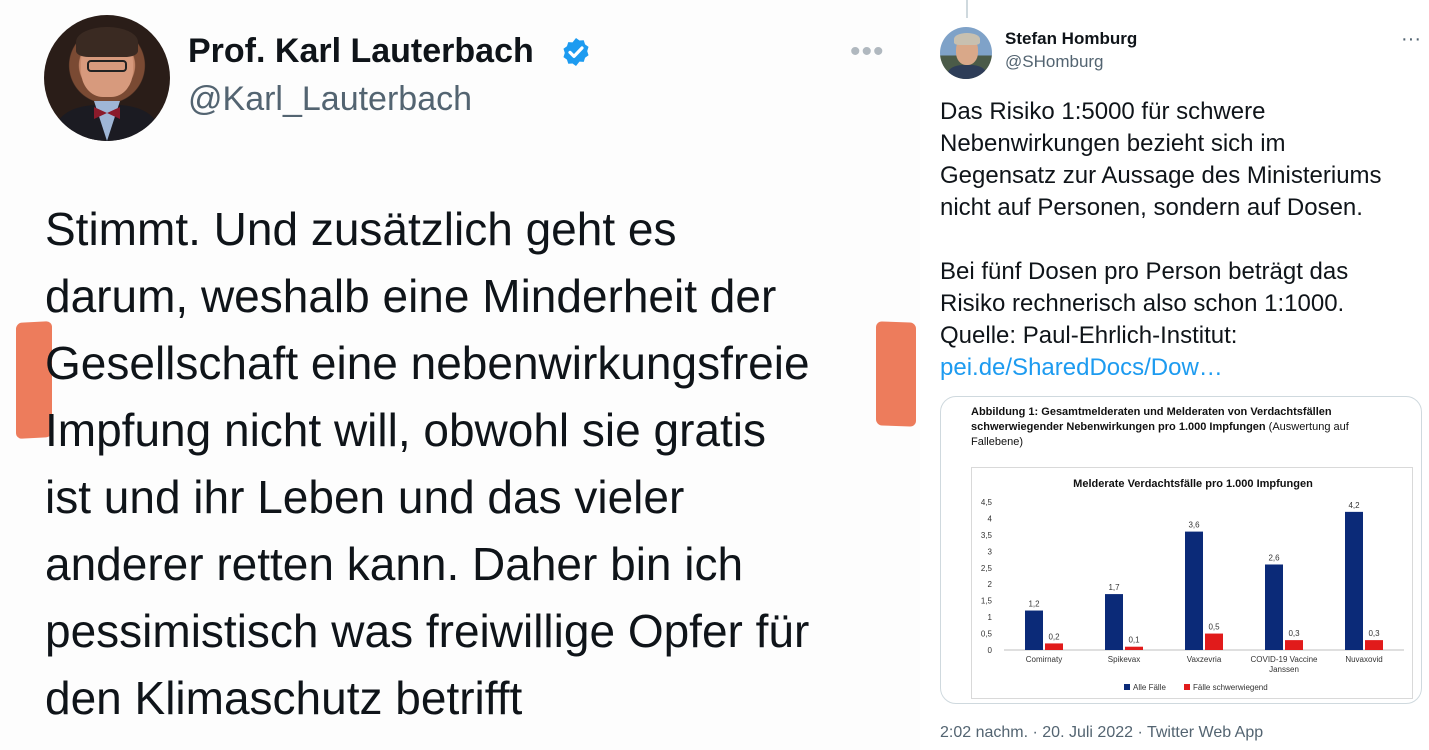 The image size is (1429, 750). What do you see at coordinates (1054, 62) in the screenshot?
I see `handle: @SHomburg` at bounding box center [1054, 62].